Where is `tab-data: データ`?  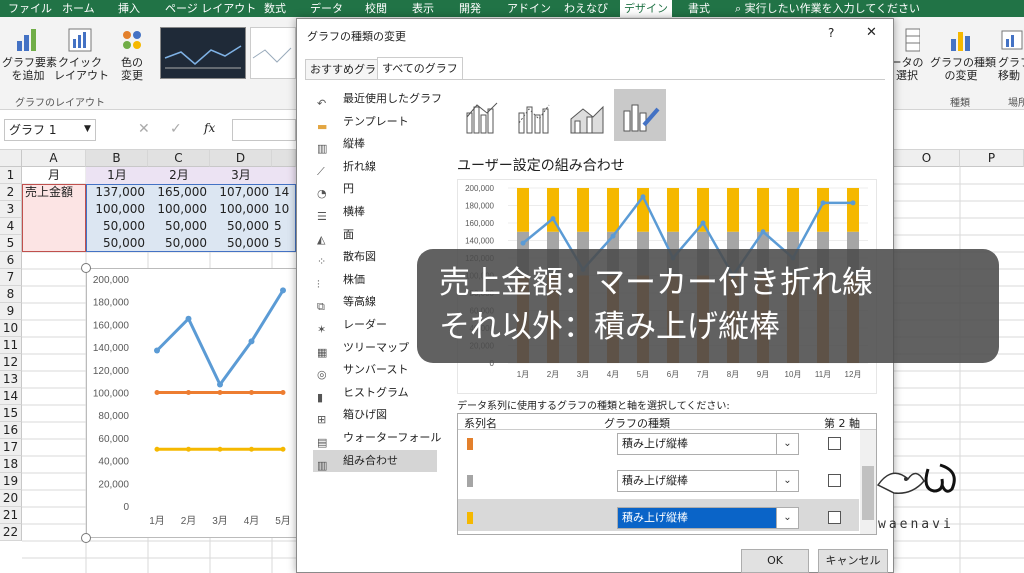 tab-data: データ is located at coordinates (326, 8).